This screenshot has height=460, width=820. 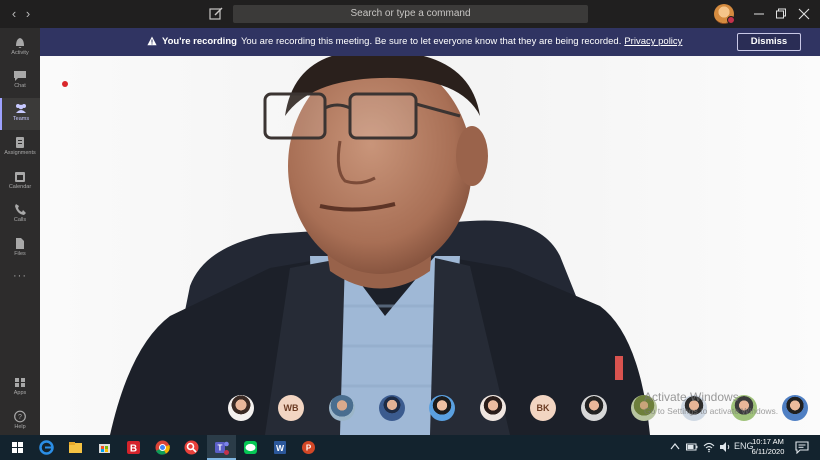 I want to click on rail-item-help: ? Help, so click(x=20, y=422).